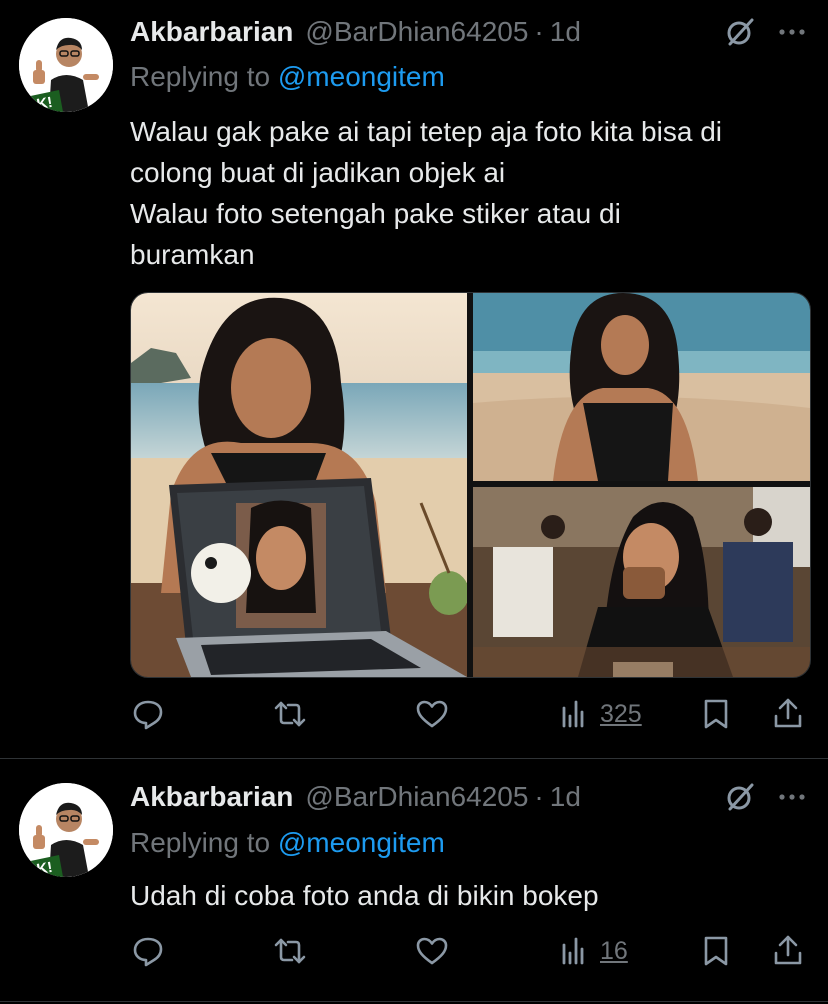 Image resolution: width=828 pixels, height=1004 pixels. I want to click on tweet-actions: 16, so click(472, 951).